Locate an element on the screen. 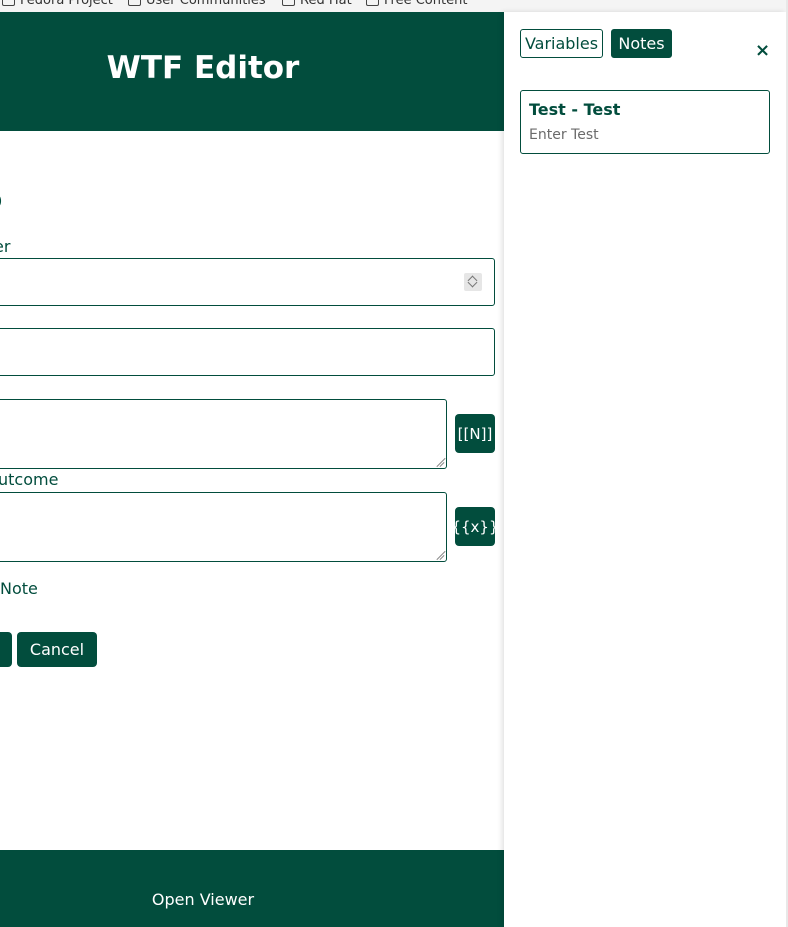 The width and height of the screenshot is (788, 927). insert-note-ref-button: [[N]] is located at coordinates (475, 433).